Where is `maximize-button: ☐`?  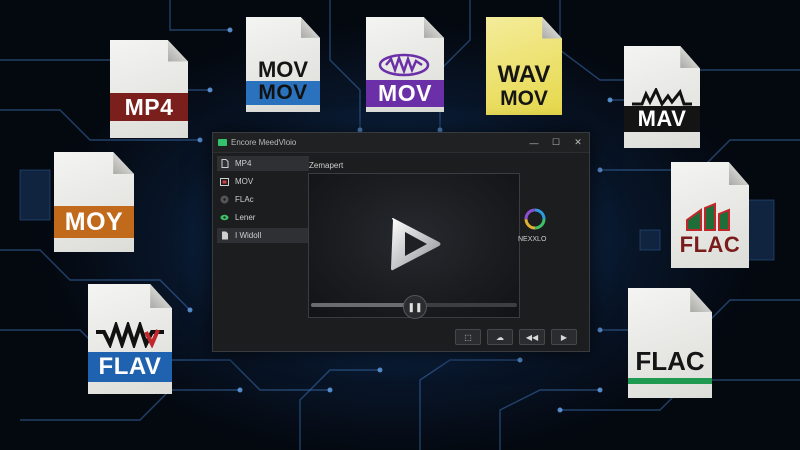 maximize-button: ☐ is located at coordinates (556, 142).